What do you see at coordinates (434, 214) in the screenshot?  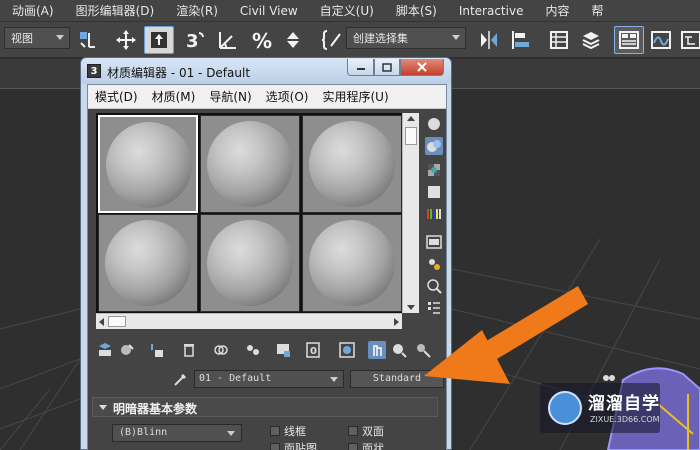 I see `video-color-check-icon` at bounding box center [434, 214].